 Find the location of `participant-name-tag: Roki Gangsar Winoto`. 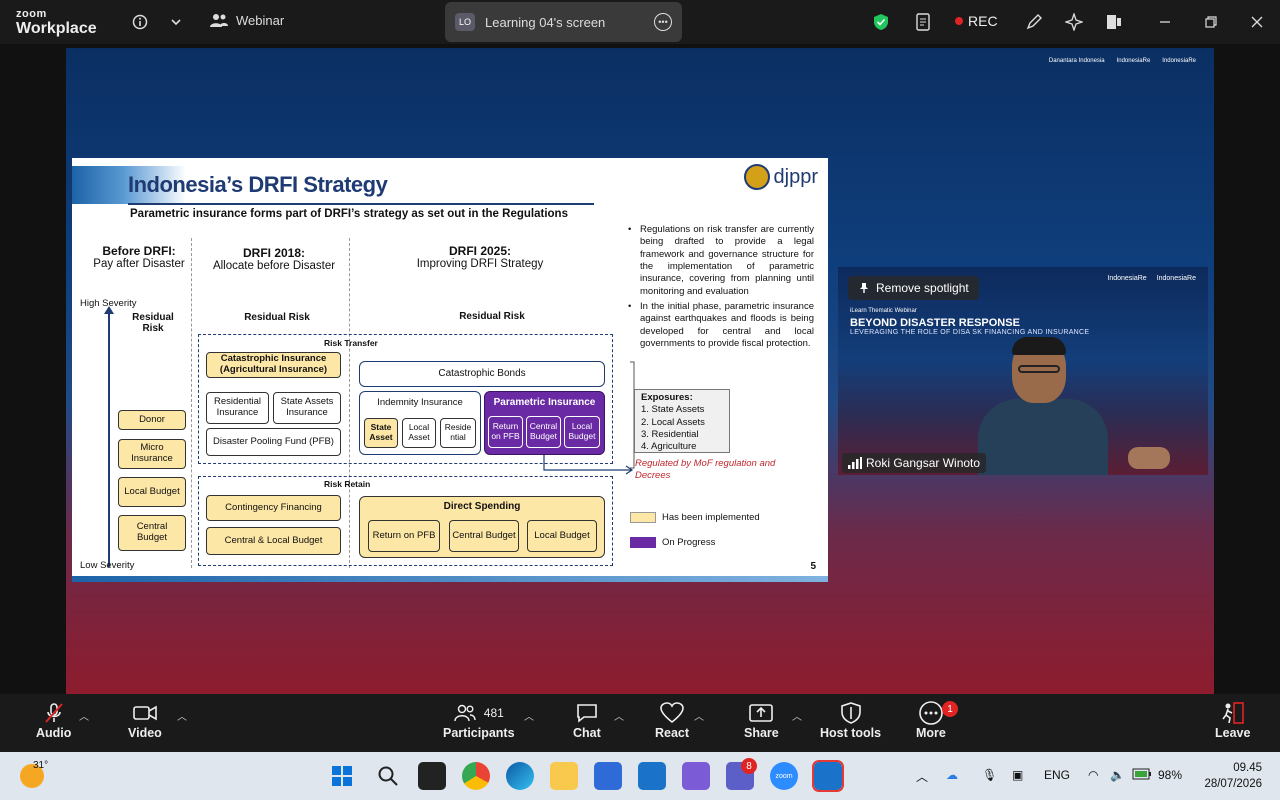

participant-name-tag: Roki Gangsar Winoto is located at coordinates (914, 463).